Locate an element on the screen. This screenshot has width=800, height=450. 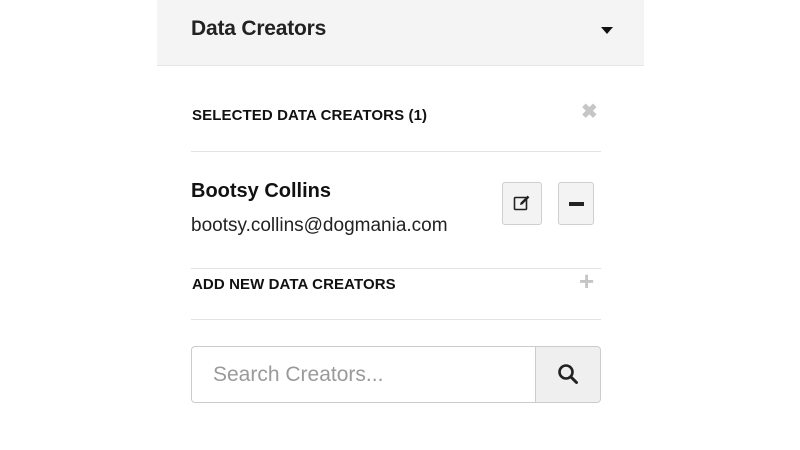
search-creators-input is located at coordinates (364, 374).